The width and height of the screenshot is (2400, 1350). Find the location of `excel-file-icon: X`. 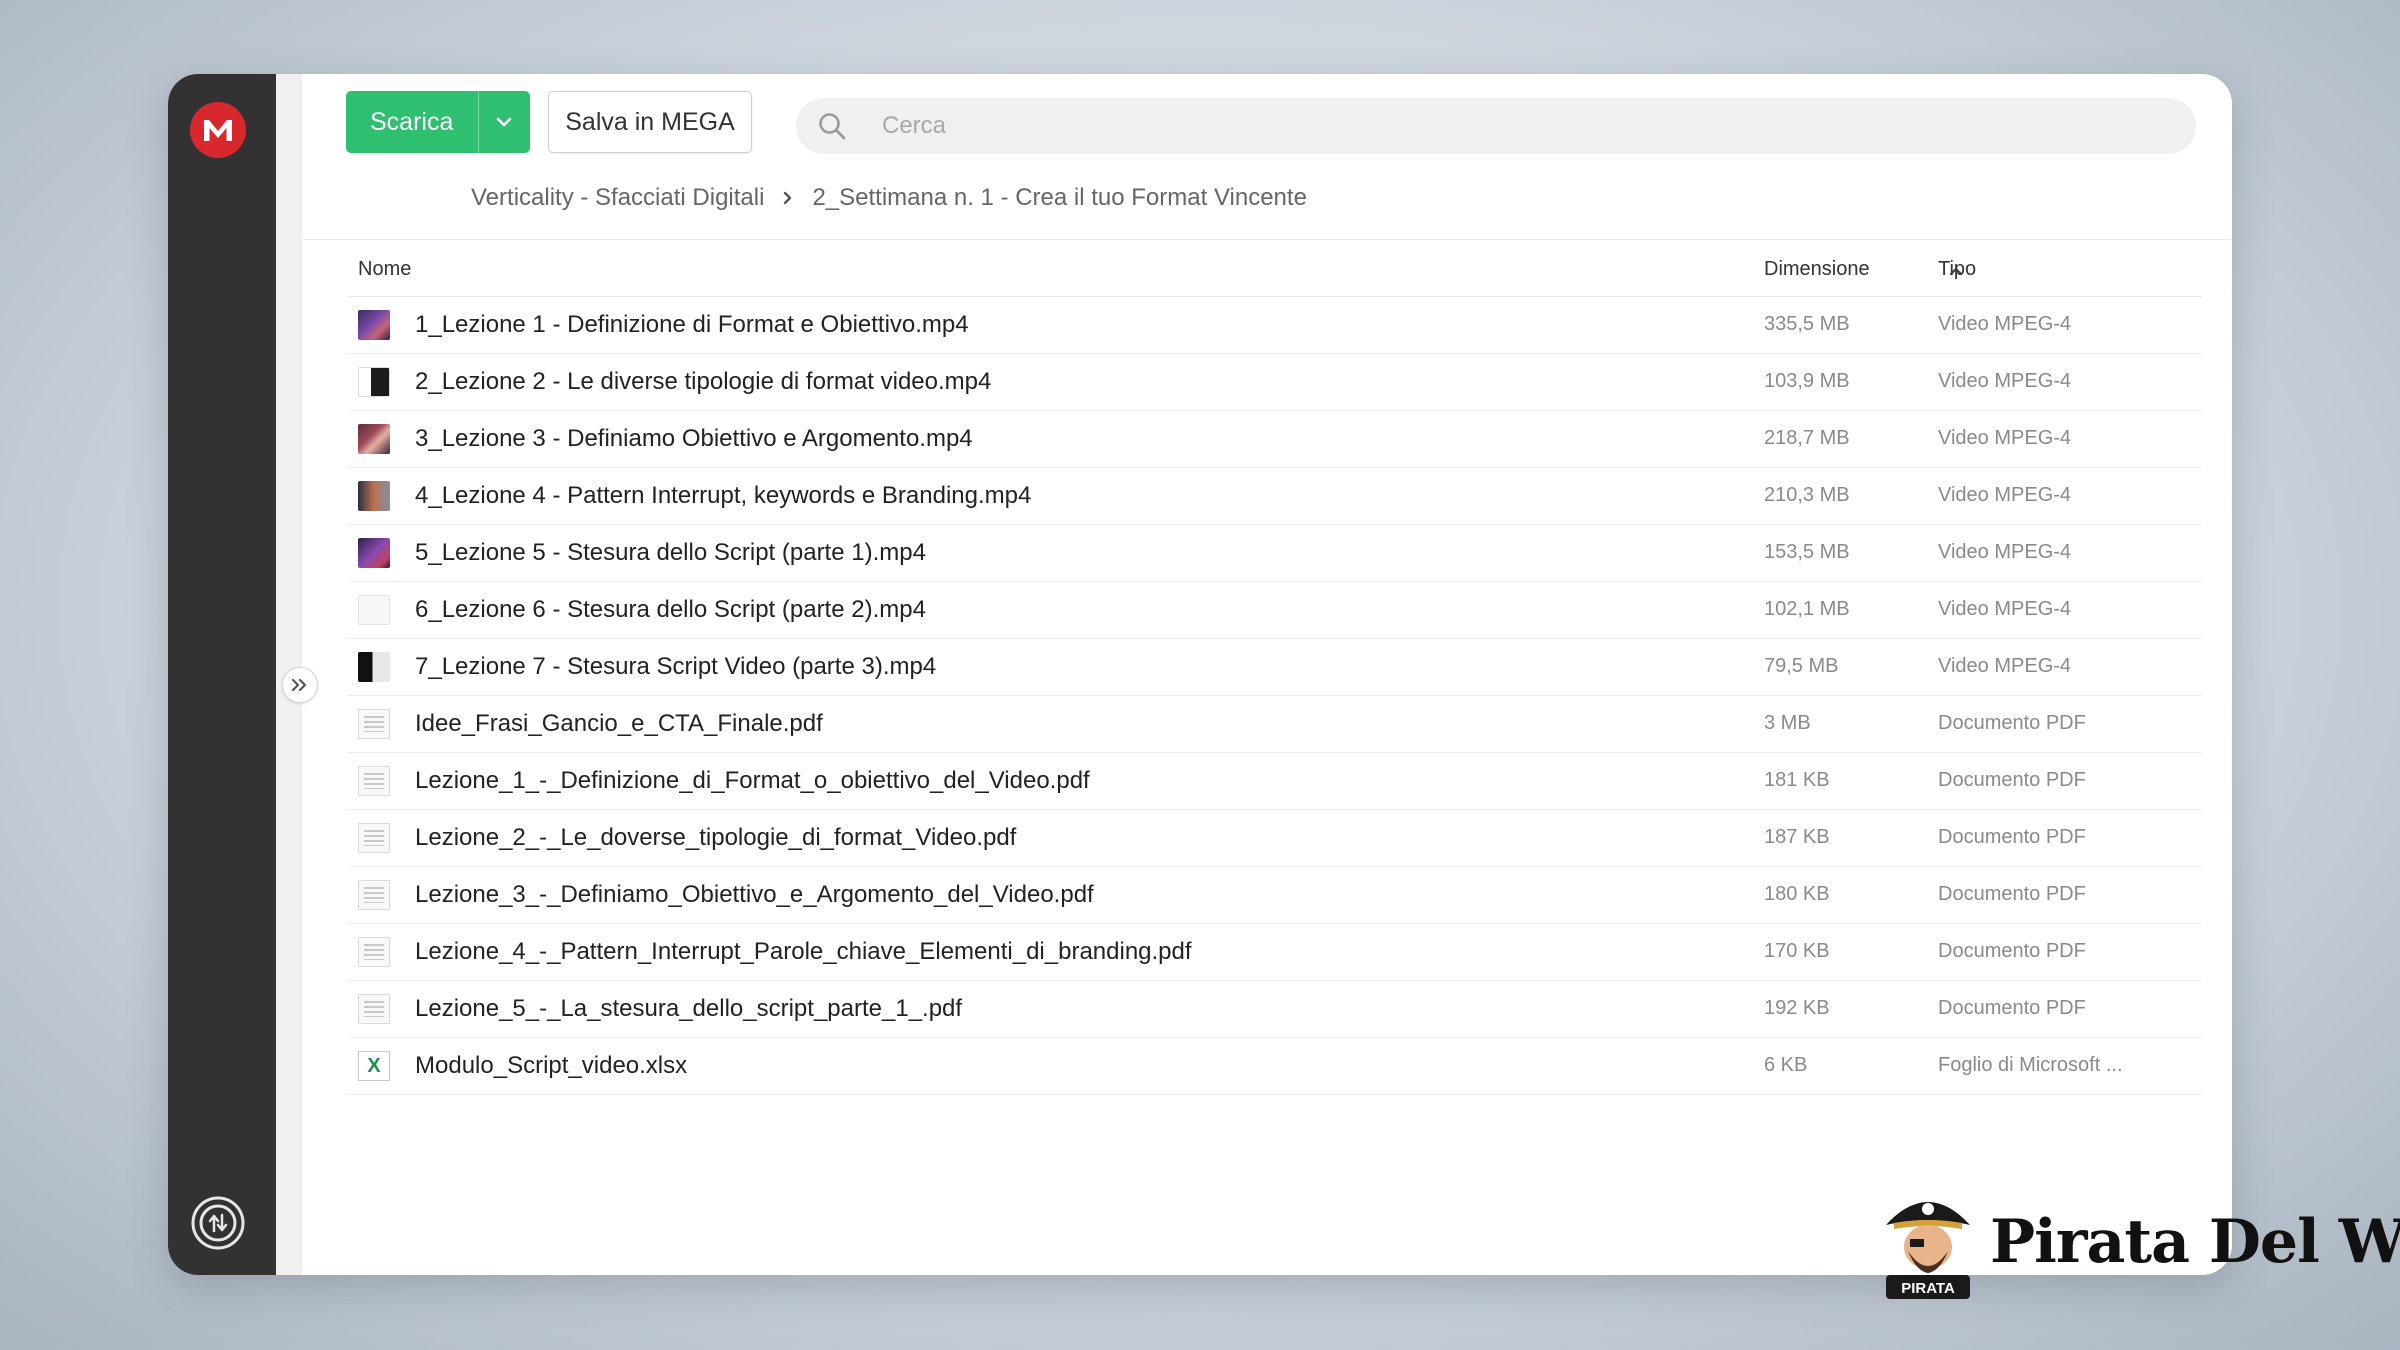

excel-file-icon: X is located at coordinates (374, 1066).